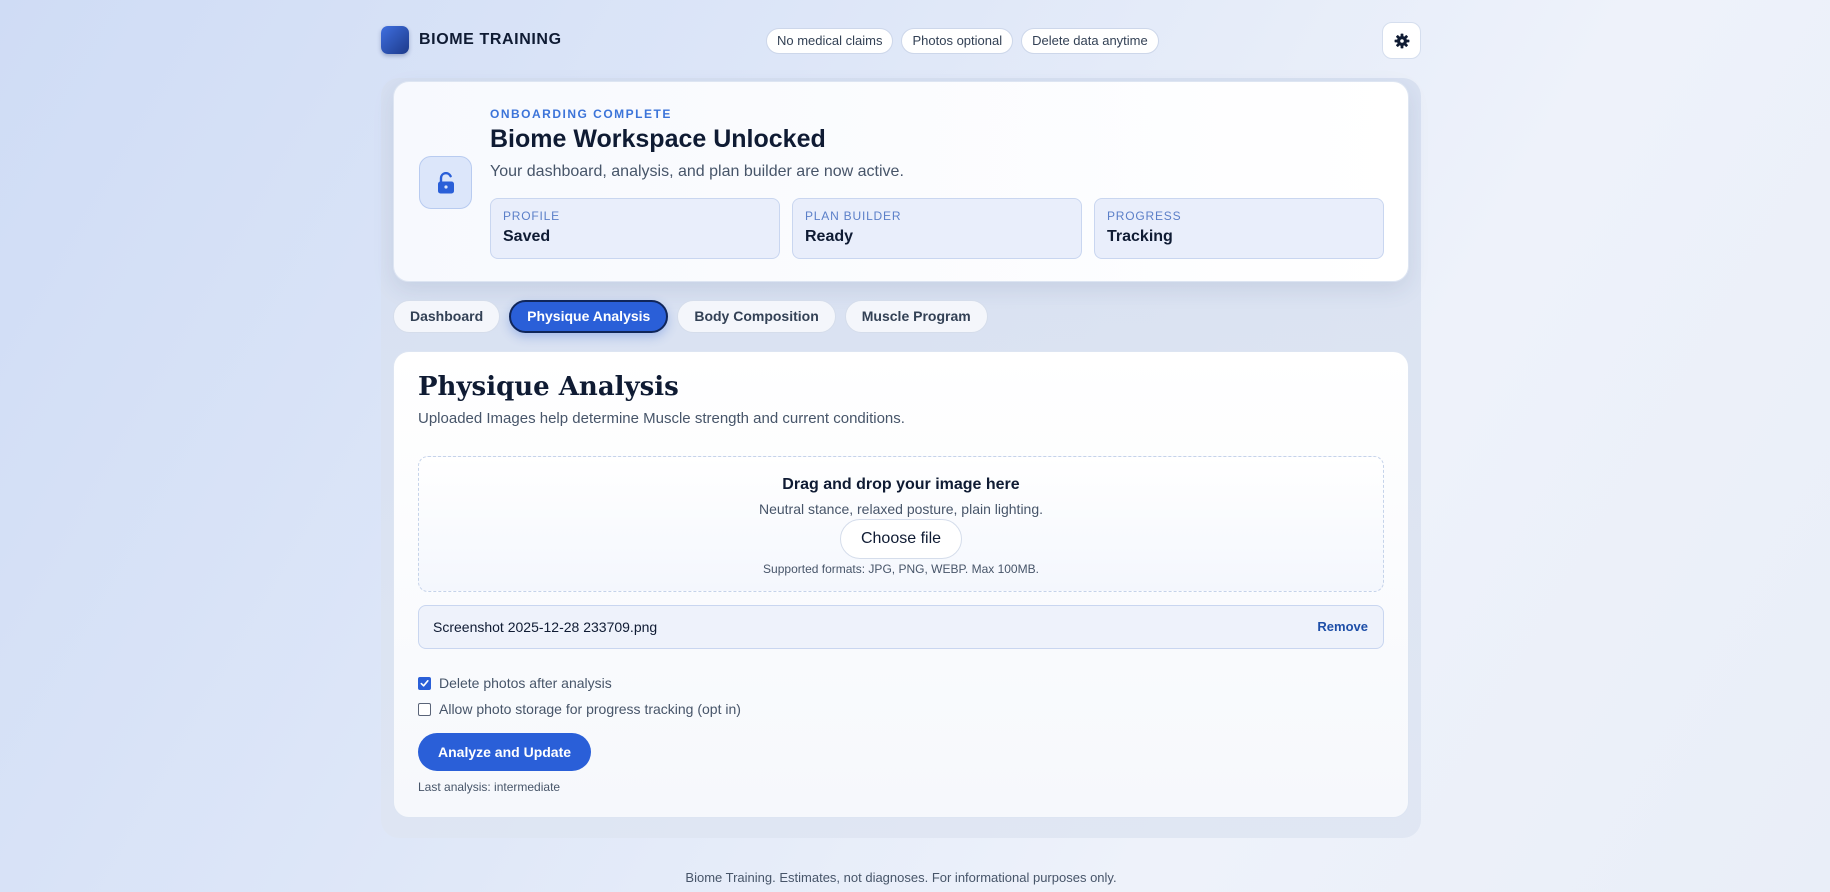 This screenshot has height=892, width=1830. I want to click on gear-icon, so click(1401, 40).